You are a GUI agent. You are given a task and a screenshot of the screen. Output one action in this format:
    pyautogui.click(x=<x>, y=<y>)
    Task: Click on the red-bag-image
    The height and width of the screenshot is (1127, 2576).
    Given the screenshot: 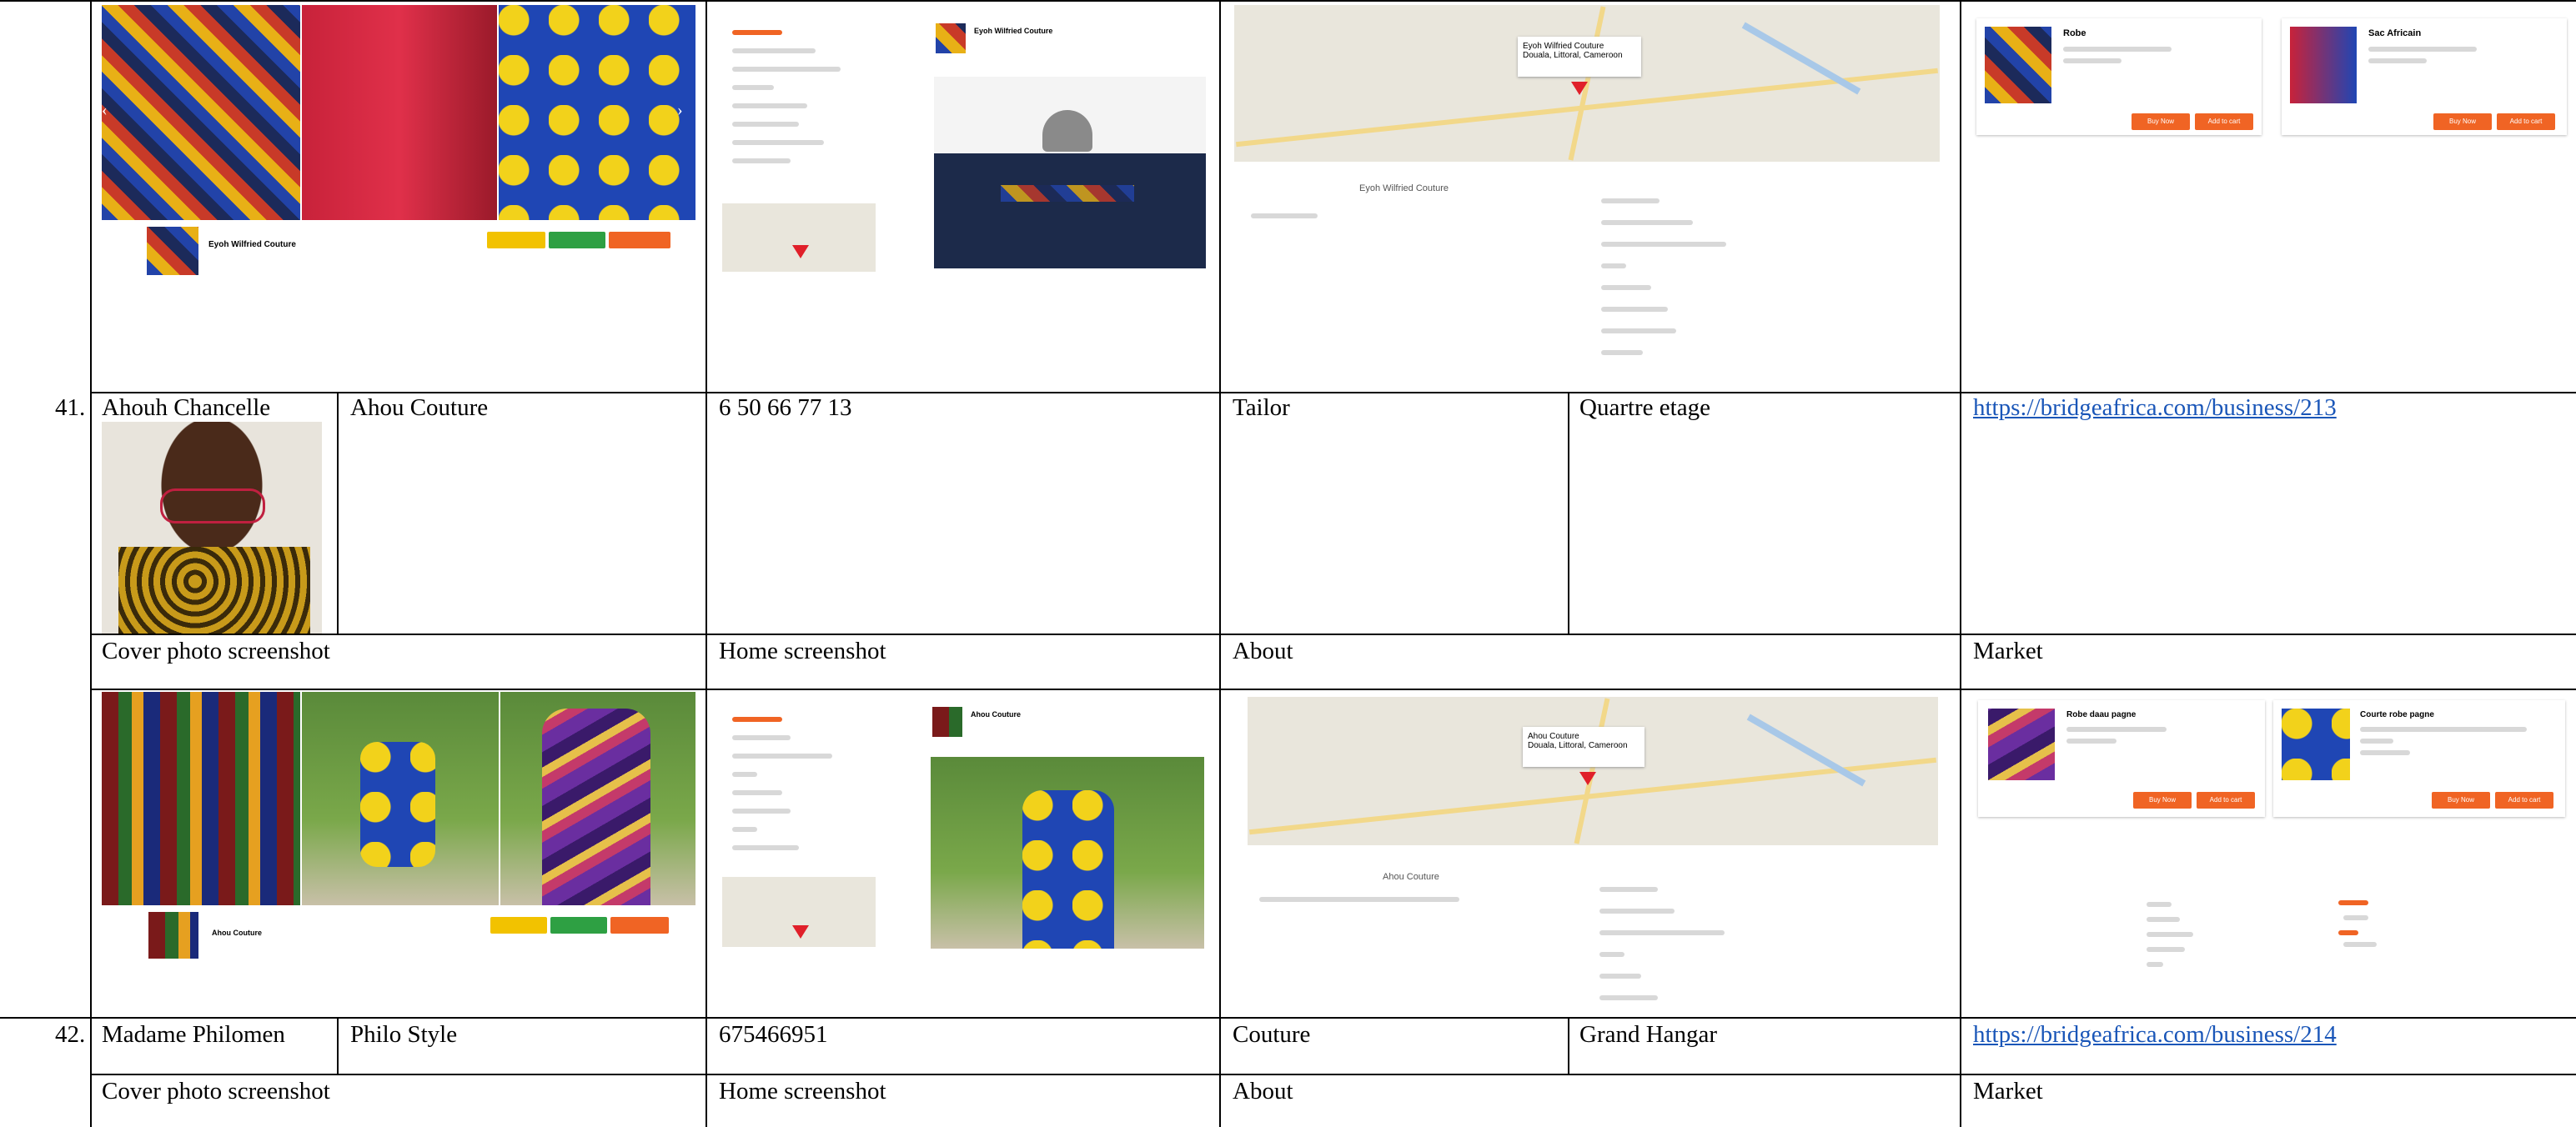 What is the action you would take?
    pyautogui.click(x=399, y=113)
    